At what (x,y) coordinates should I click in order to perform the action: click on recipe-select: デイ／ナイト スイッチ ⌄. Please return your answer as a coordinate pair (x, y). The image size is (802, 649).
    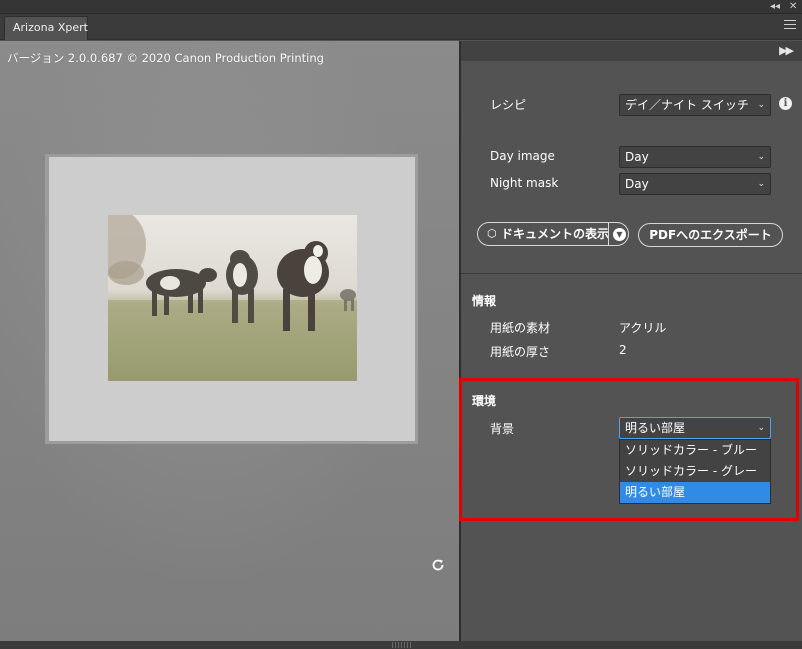
    Looking at the image, I should click on (695, 105).